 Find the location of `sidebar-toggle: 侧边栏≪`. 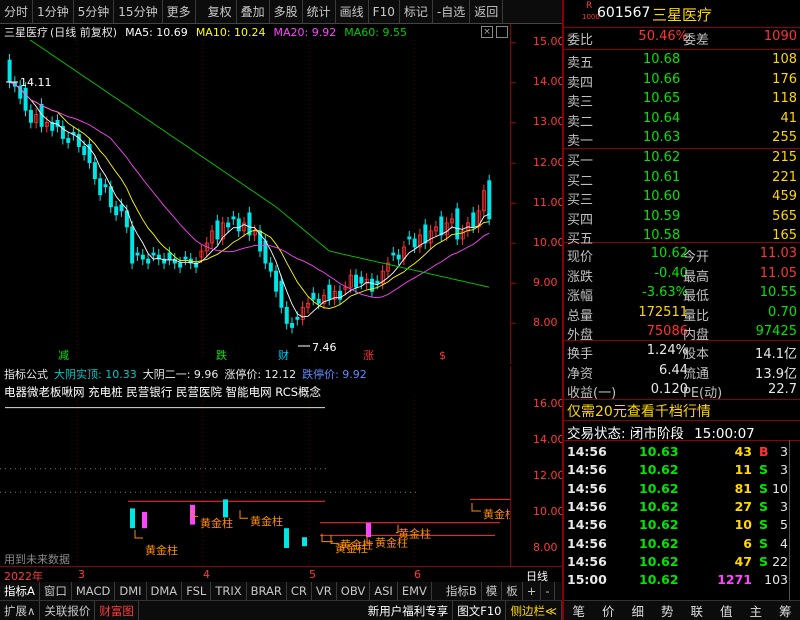

sidebar-toggle: 侧边栏≪ is located at coordinates (534, 610).